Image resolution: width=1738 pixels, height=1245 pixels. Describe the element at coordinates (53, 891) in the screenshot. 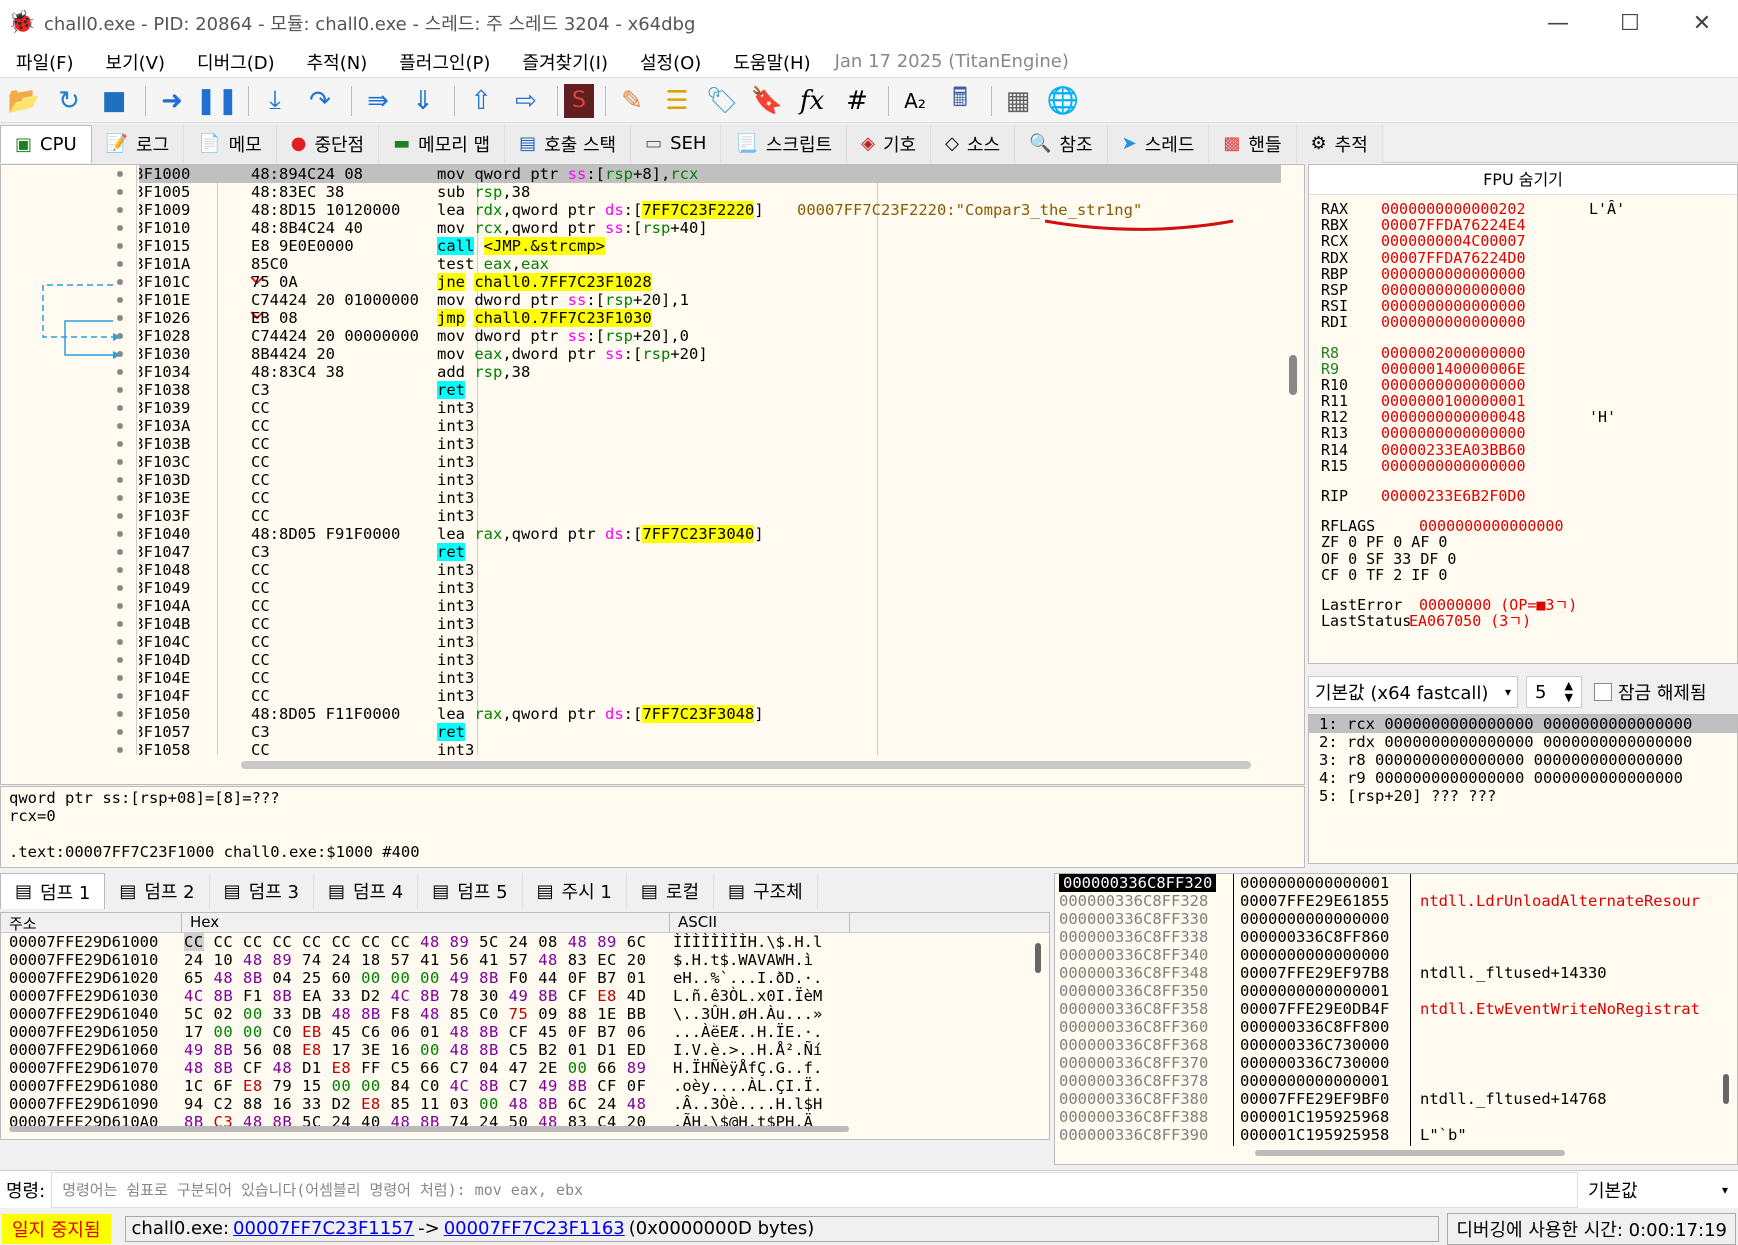

I see `dump-tab: ▤ 덤프 1` at that location.